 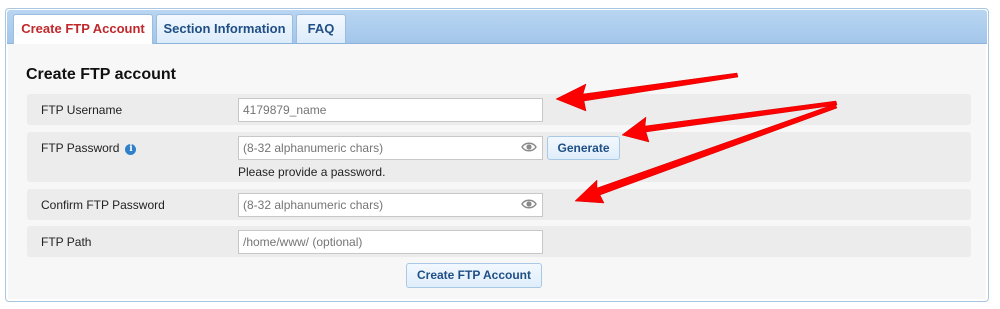 I want to click on info-icon: i, so click(x=131, y=149).